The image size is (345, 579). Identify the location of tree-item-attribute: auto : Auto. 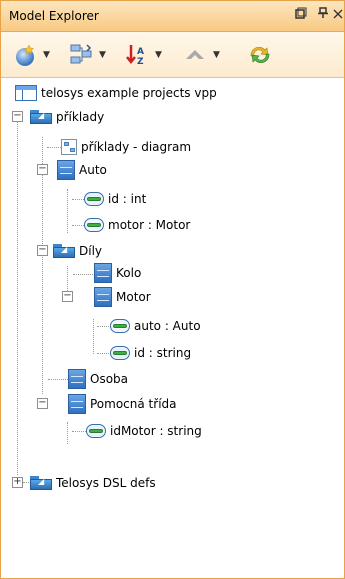
(155, 326).